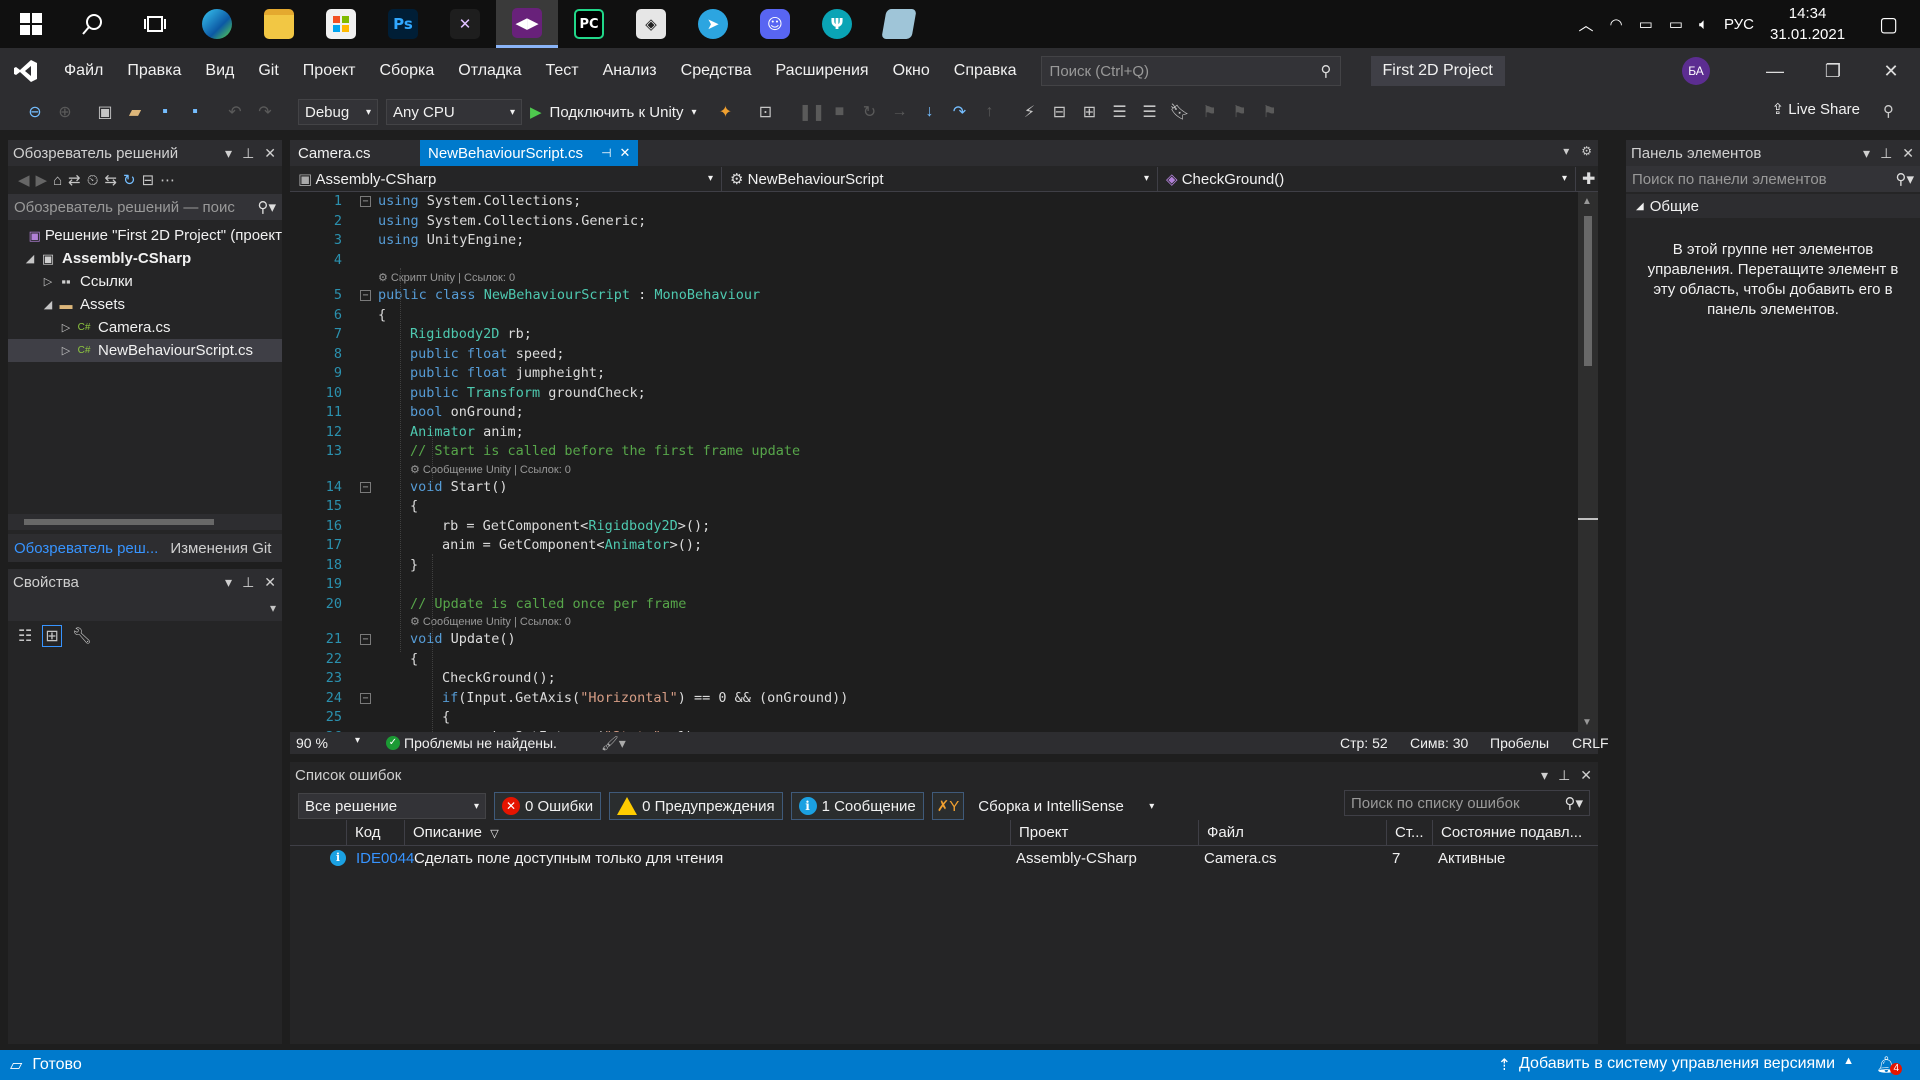 Image resolution: width=1920 pixels, height=1080 pixels. I want to click on chevron-down-icon: ▾, so click(693, 112).